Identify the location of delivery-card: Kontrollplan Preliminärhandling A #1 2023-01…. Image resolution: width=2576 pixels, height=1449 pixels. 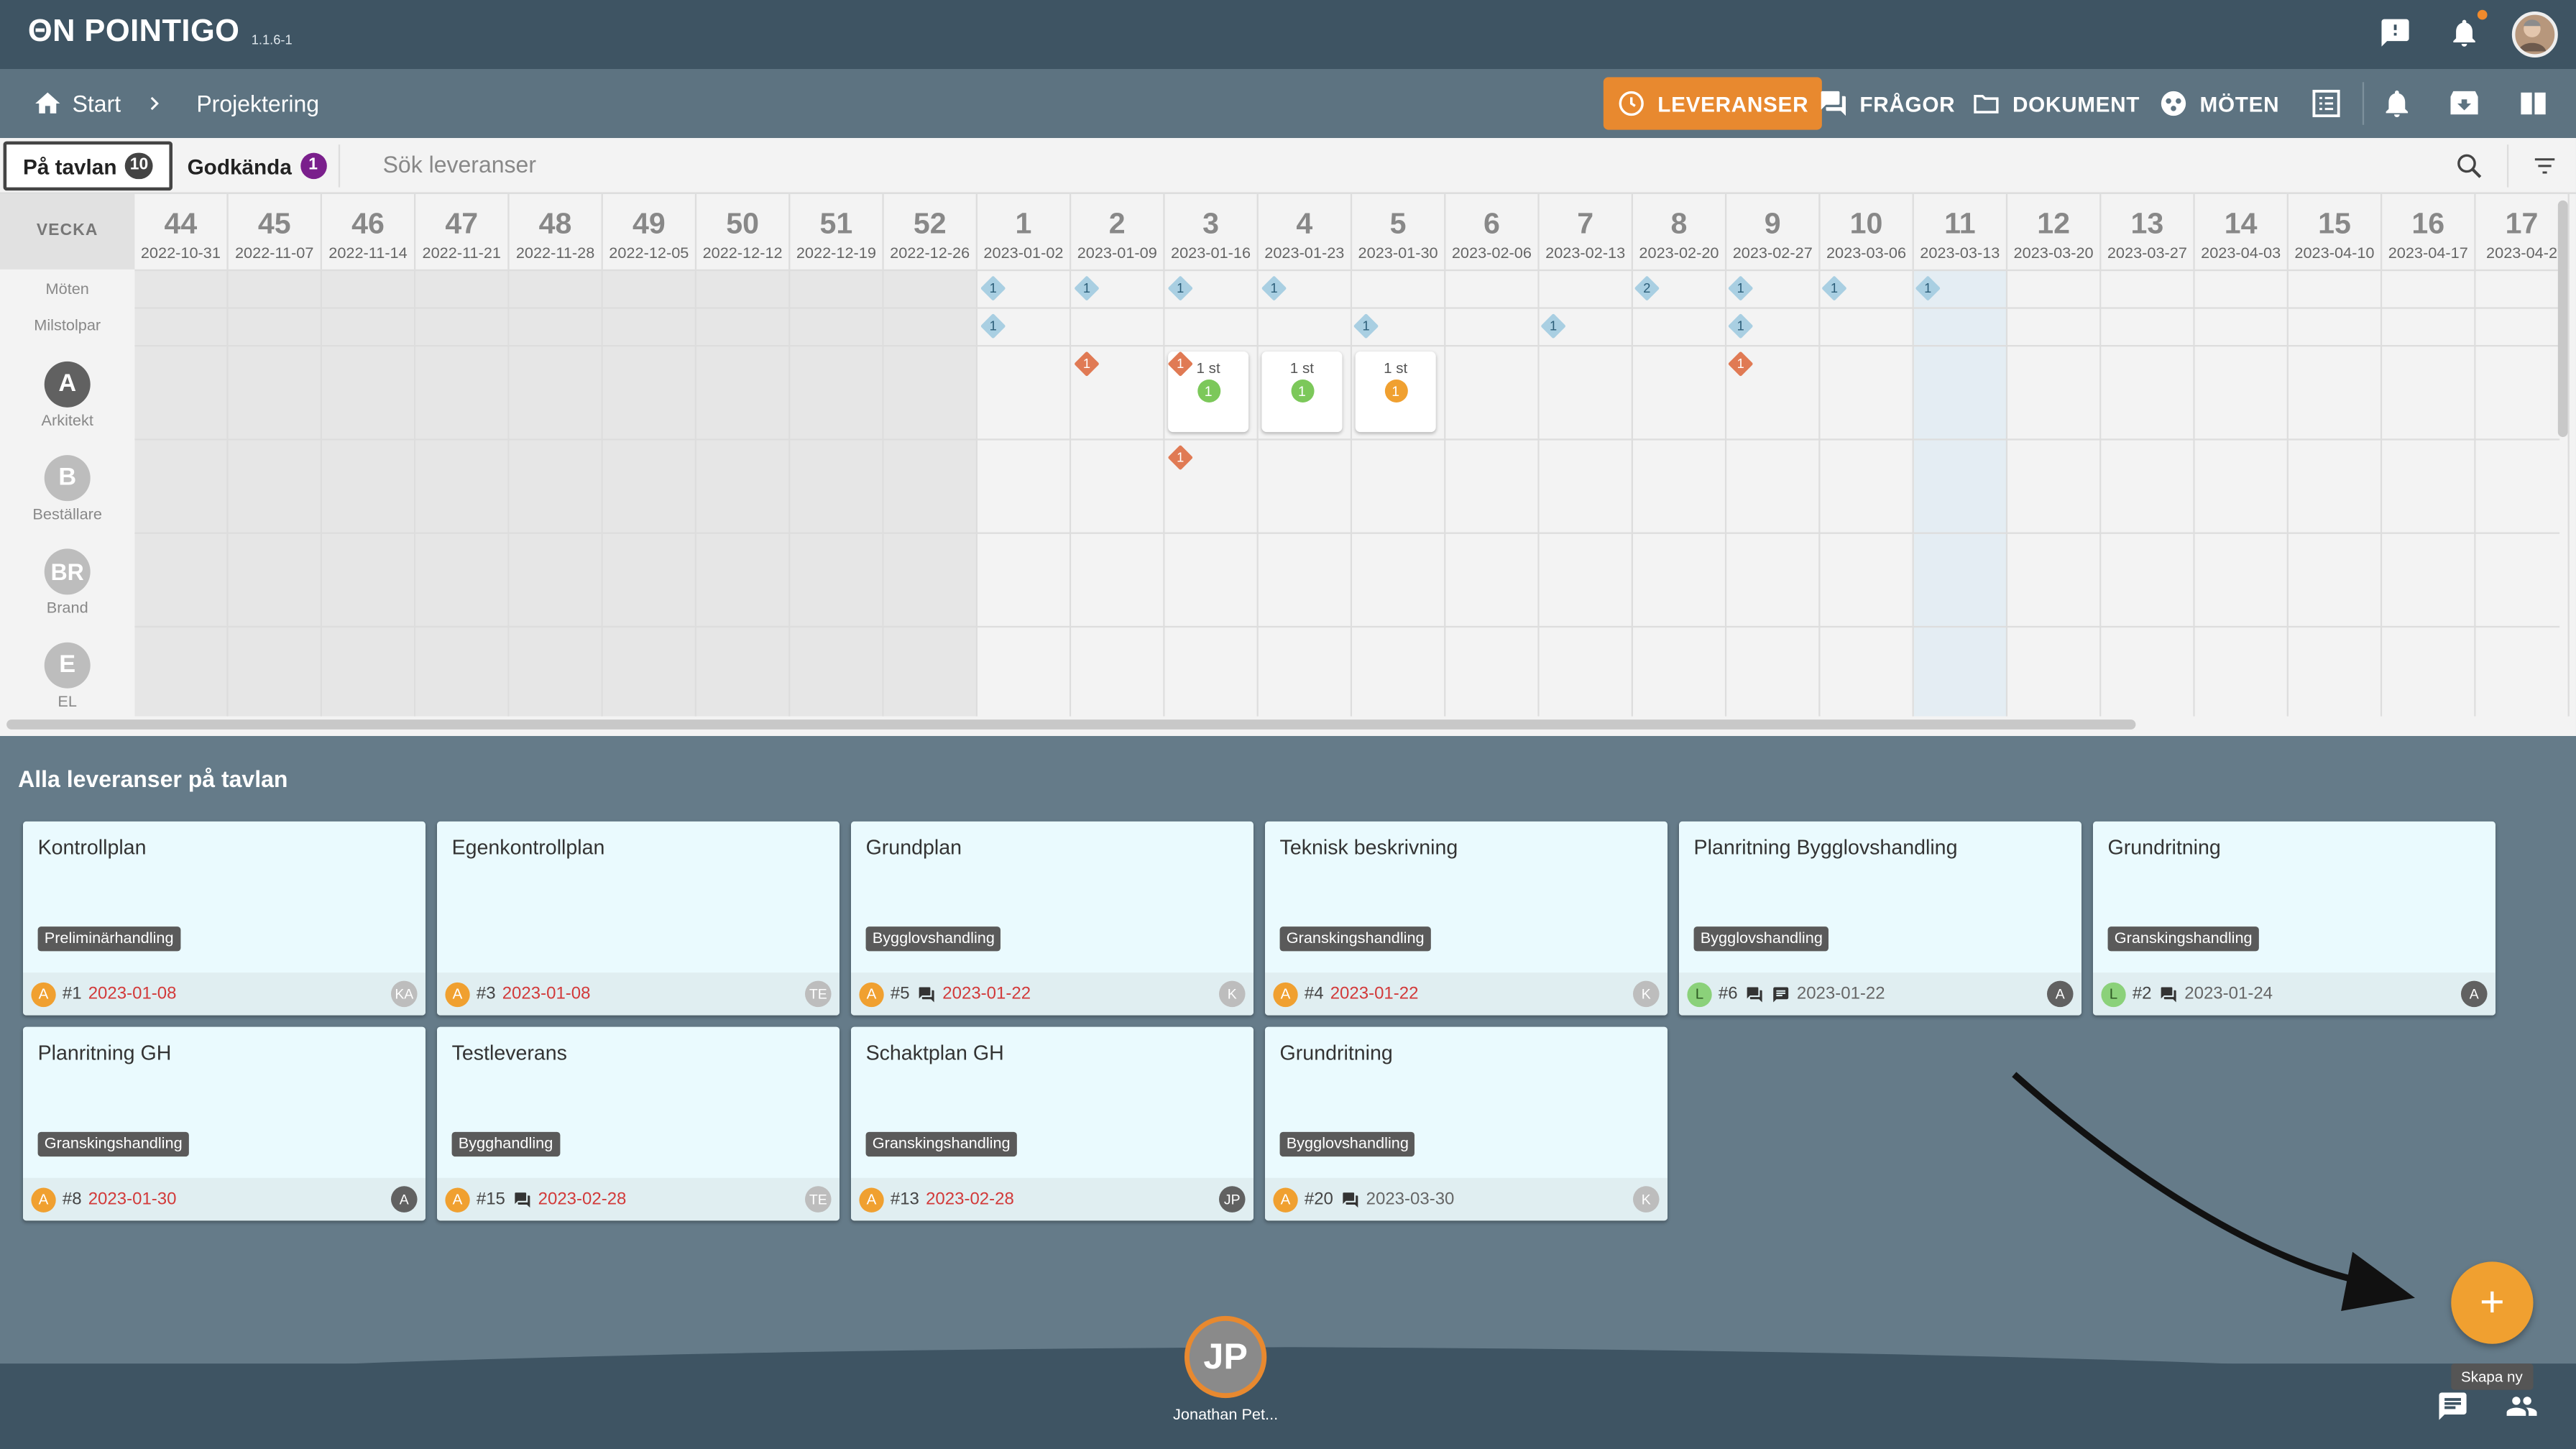
(224, 918).